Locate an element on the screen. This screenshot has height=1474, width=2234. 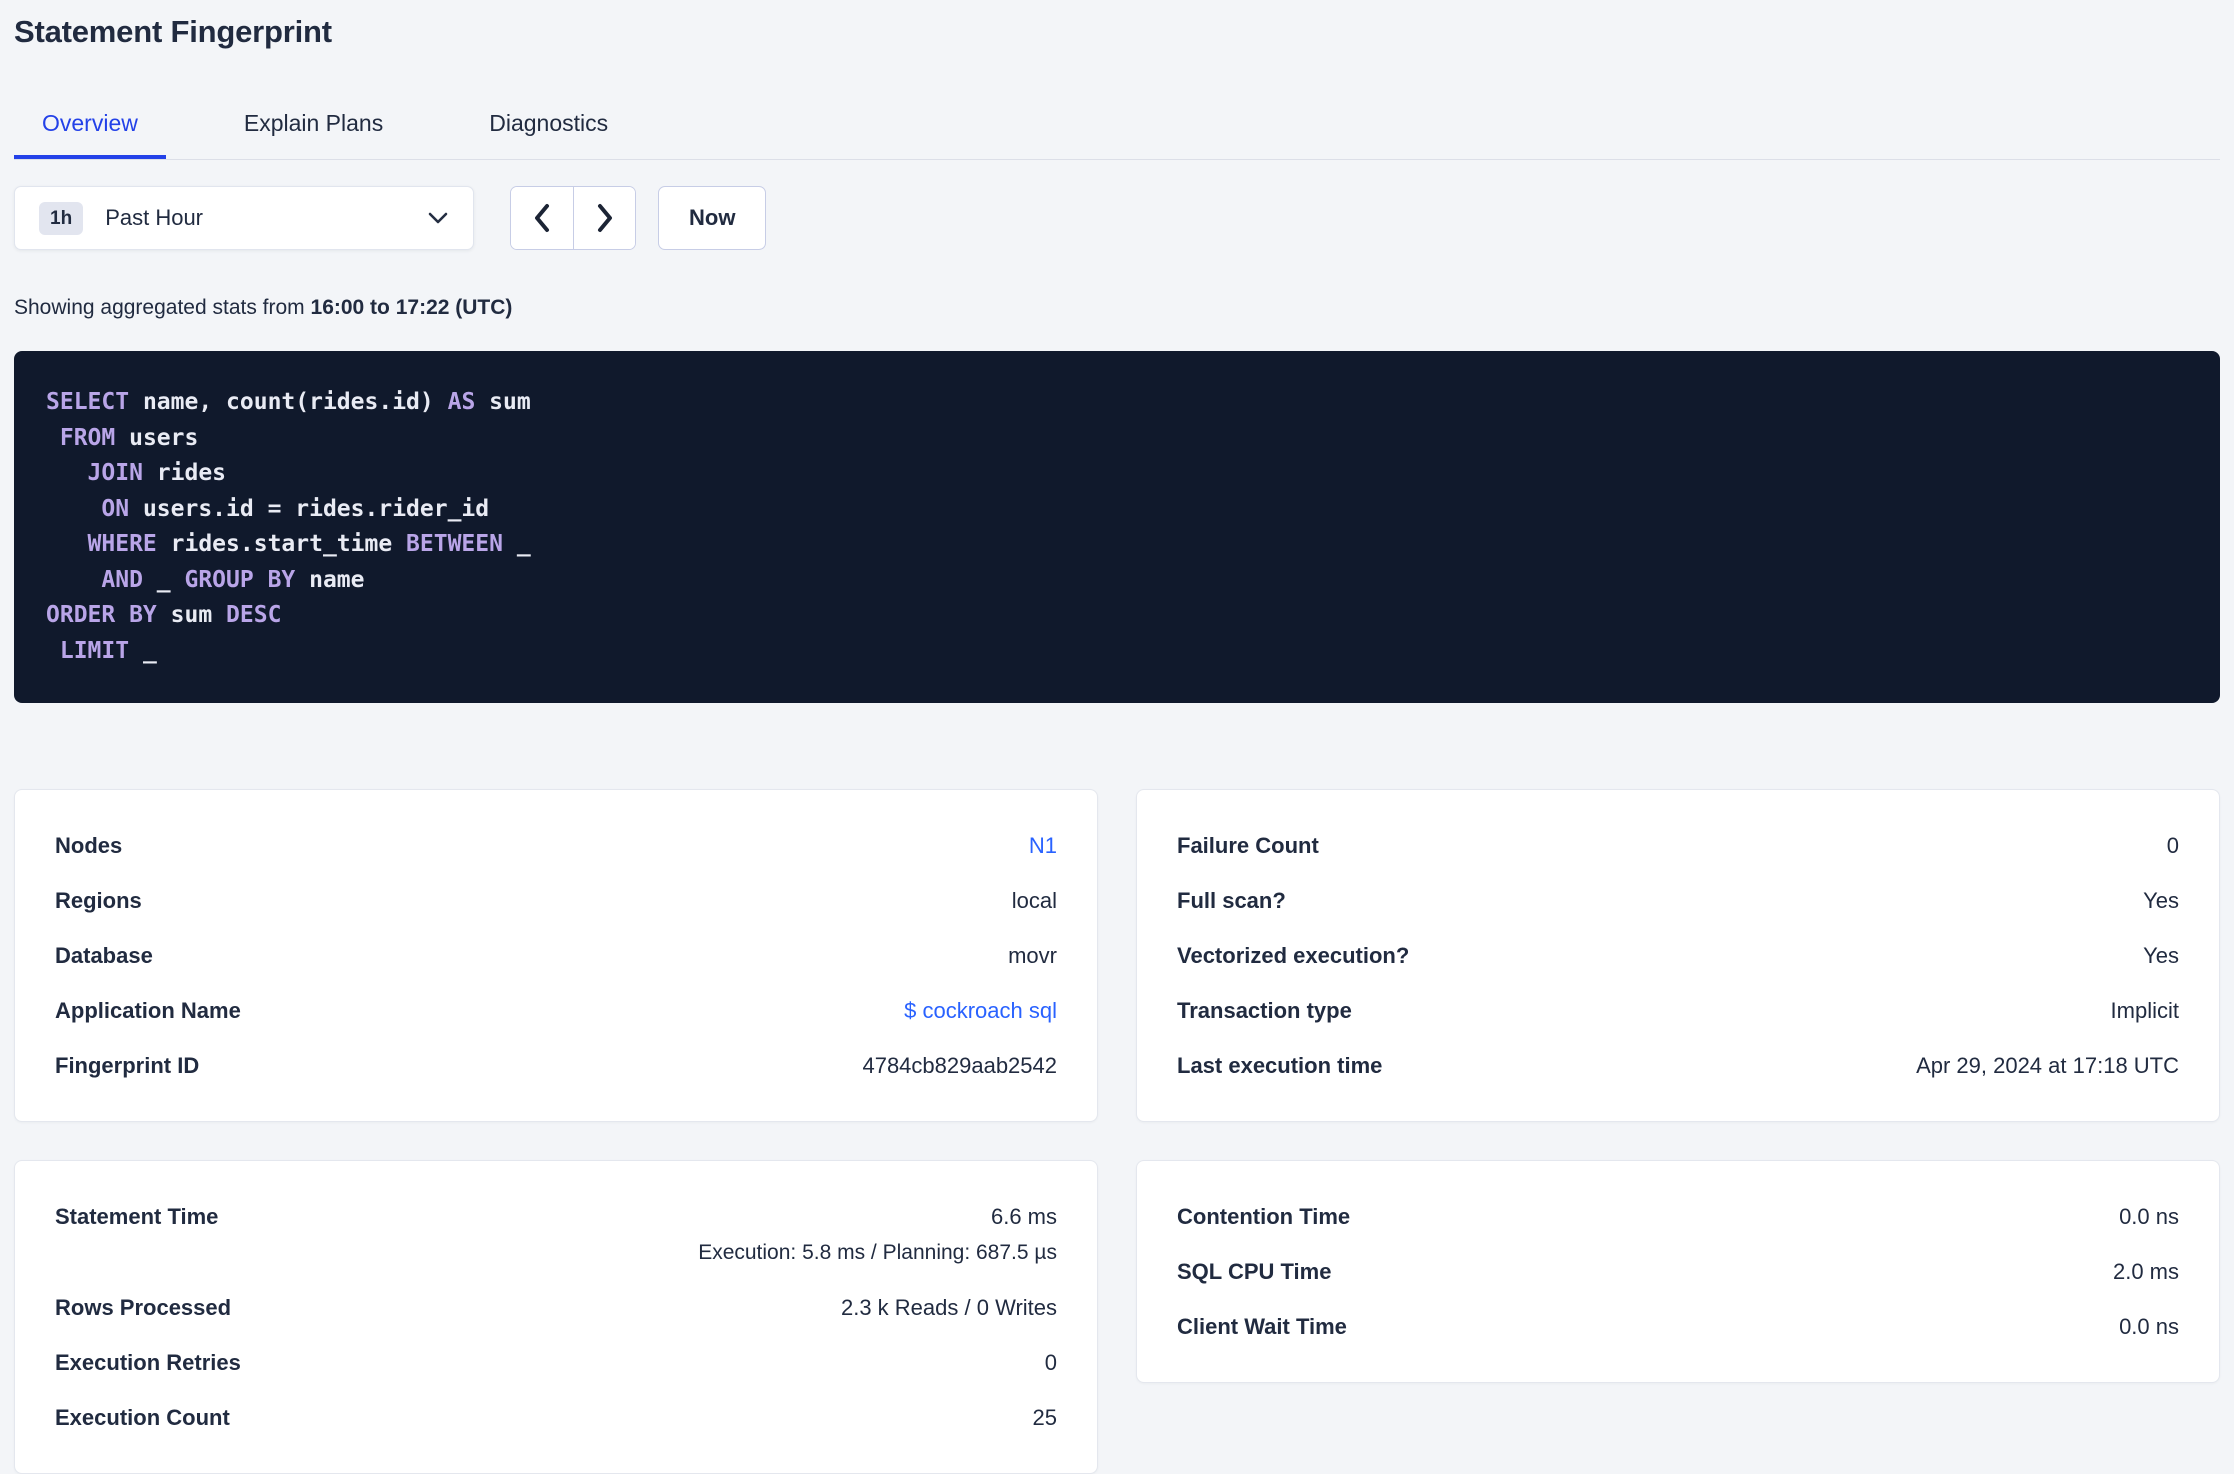
row-label: Client Wait Time is located at coordinates (1262, 1326).